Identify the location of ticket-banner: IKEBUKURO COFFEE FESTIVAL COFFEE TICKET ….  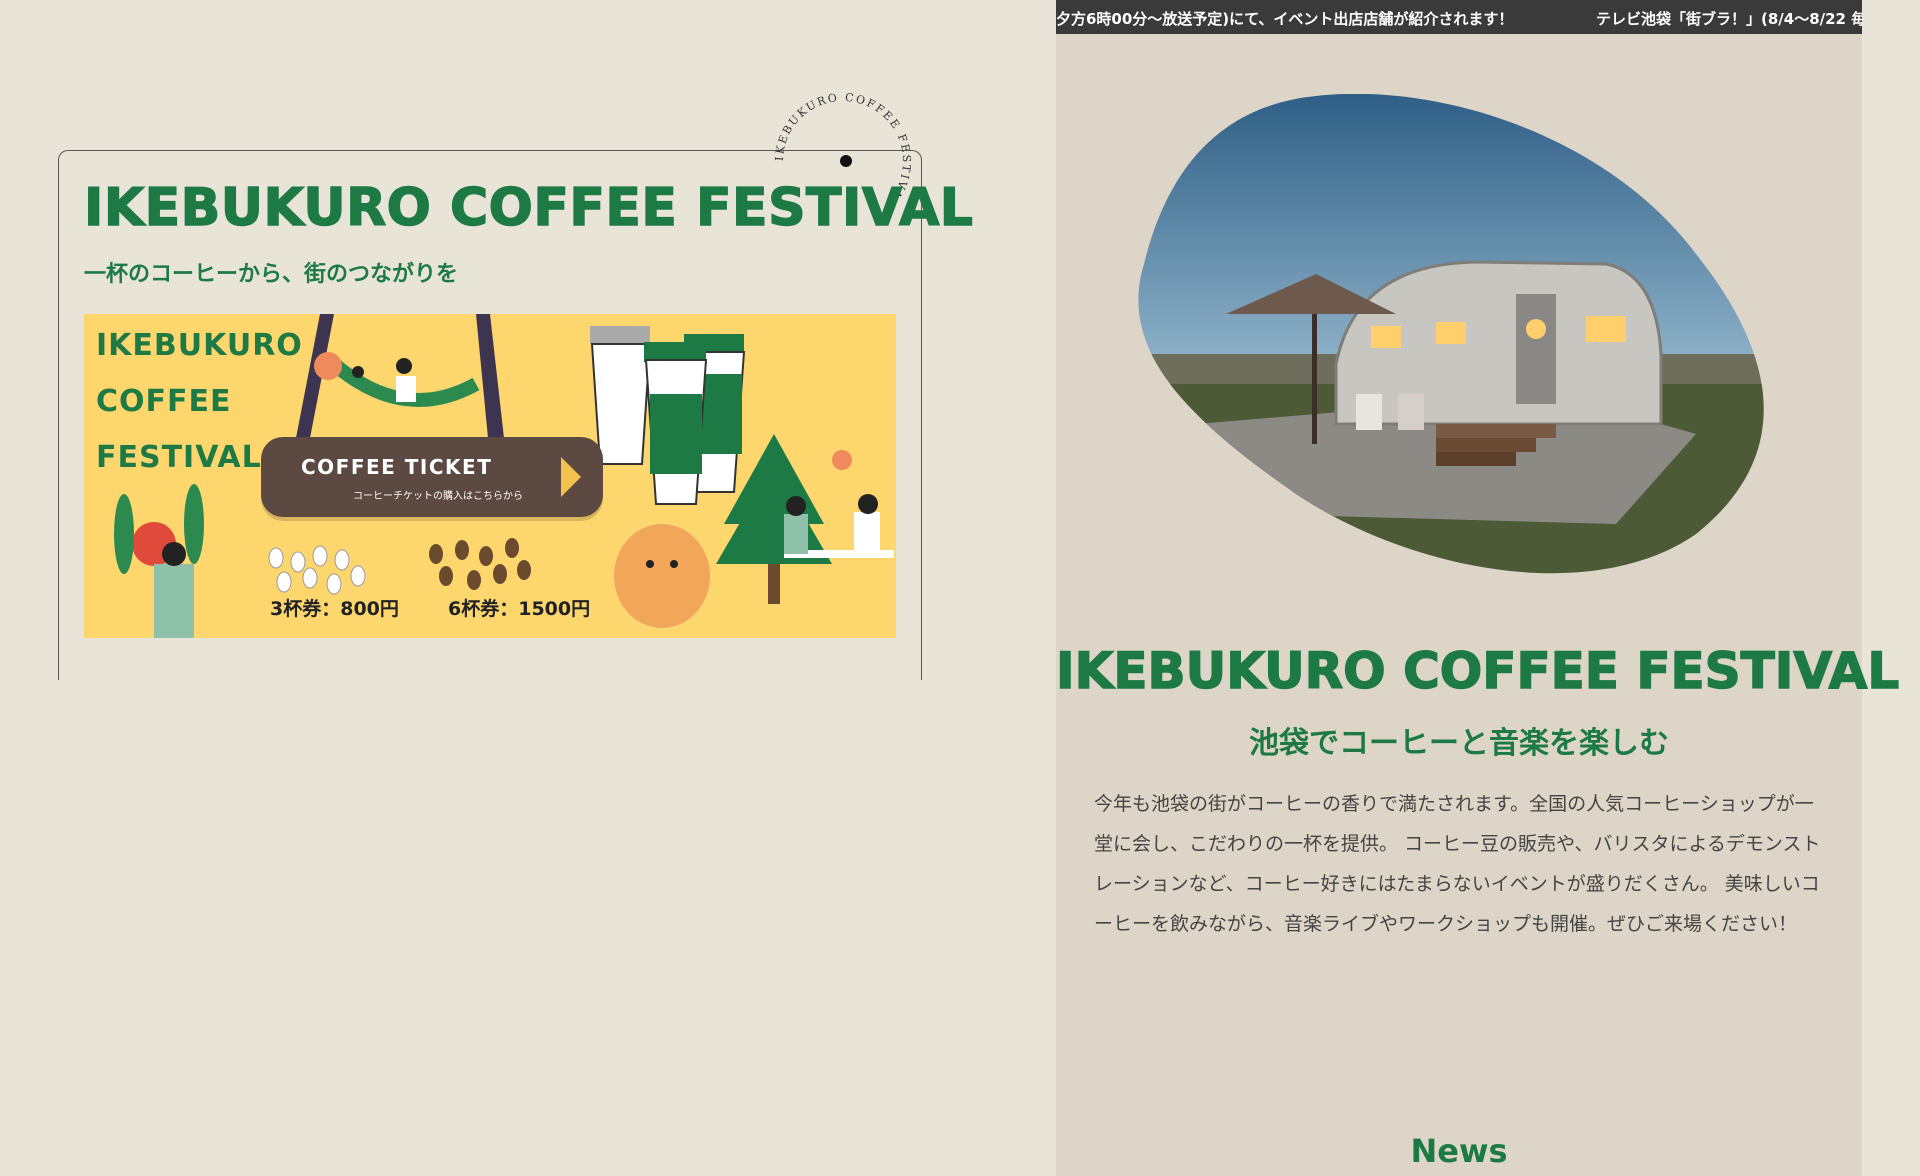
(490, 476).